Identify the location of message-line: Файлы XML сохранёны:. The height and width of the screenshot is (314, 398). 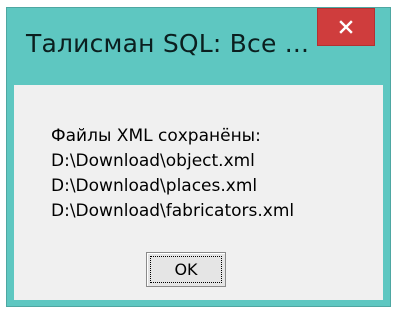
(156, 136).